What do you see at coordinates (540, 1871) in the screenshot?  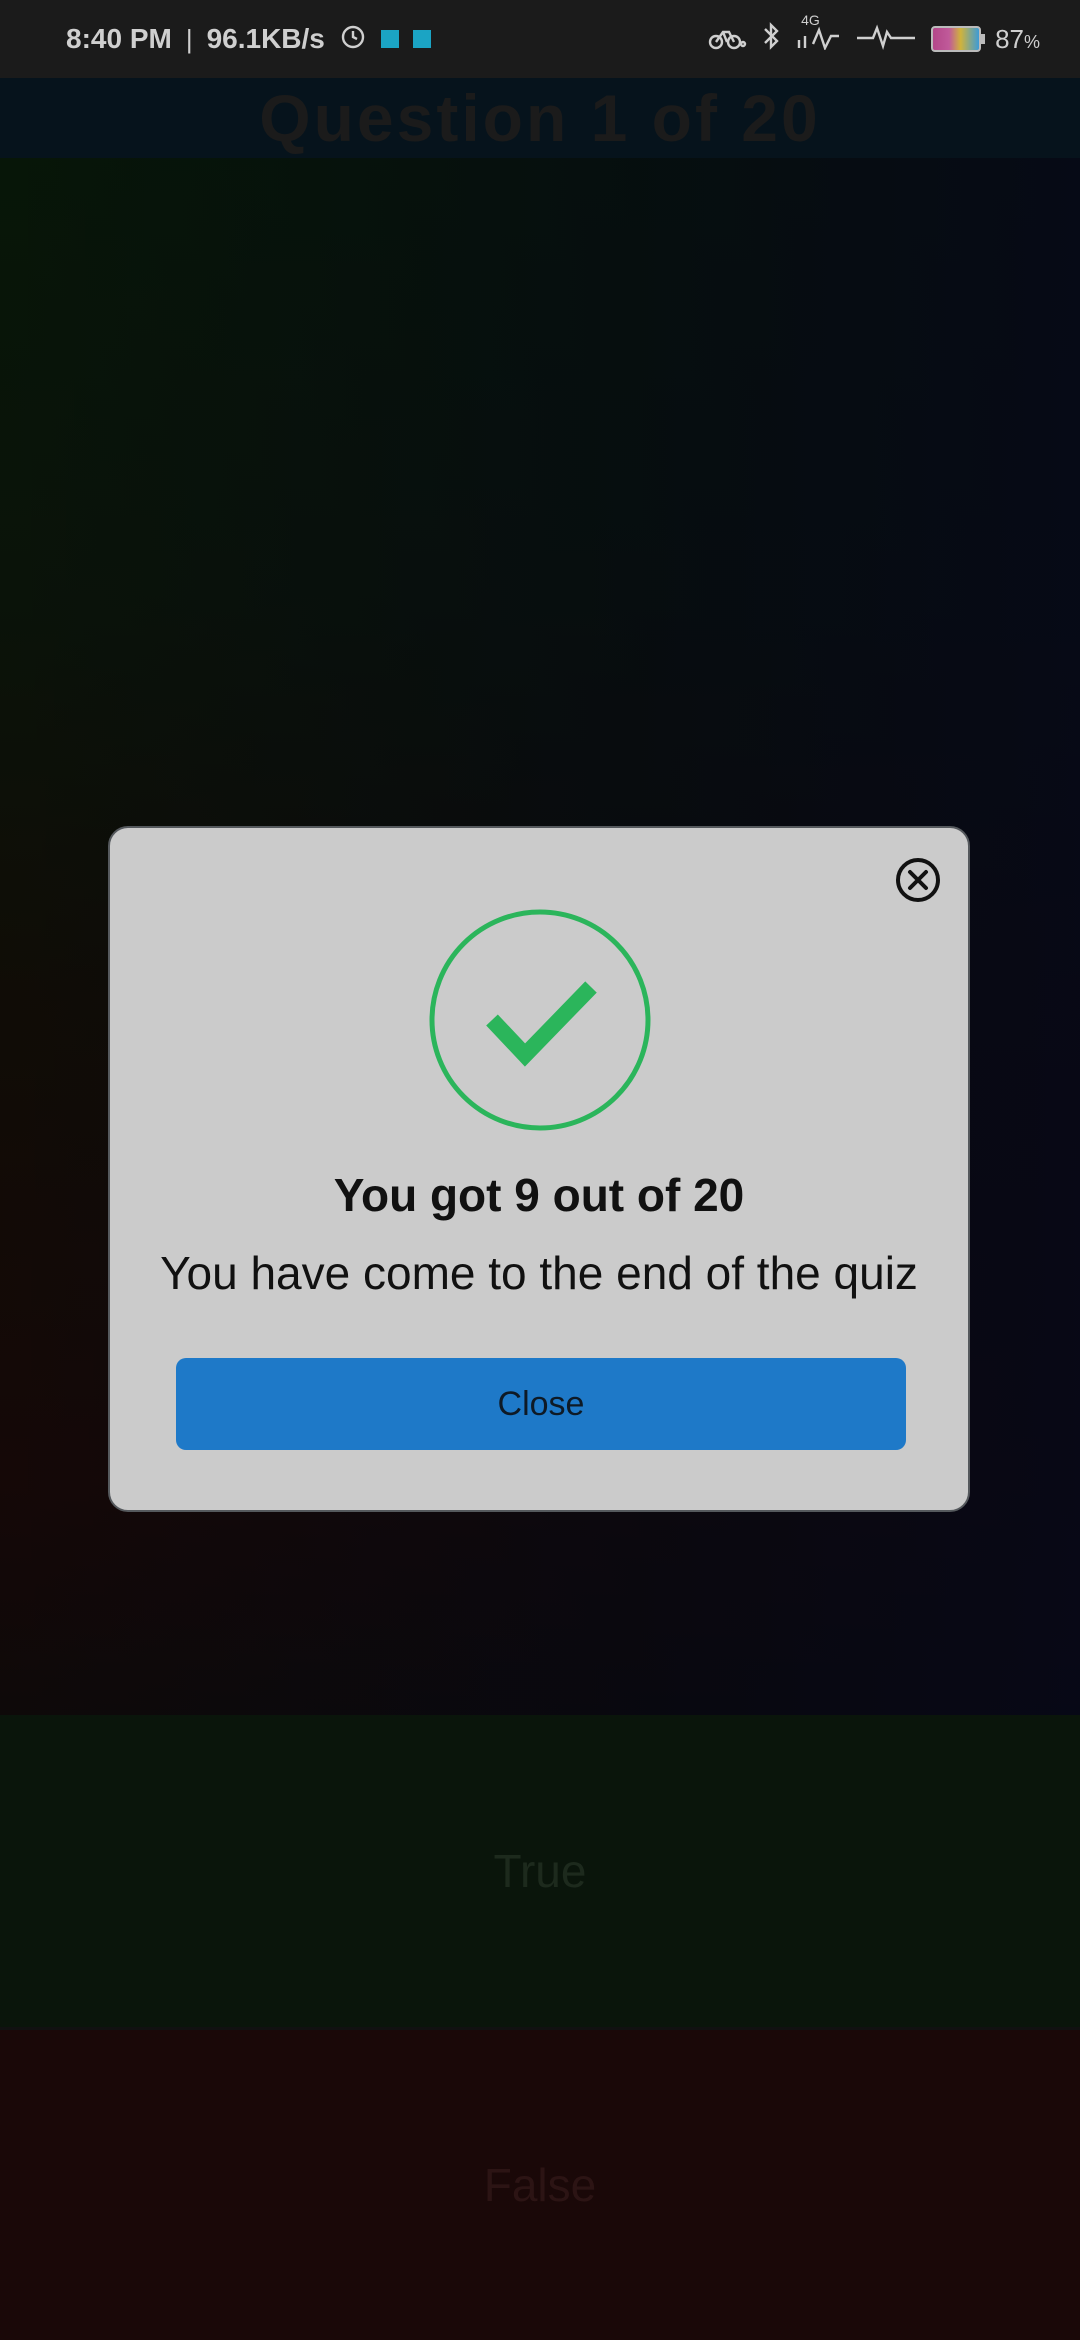 I see `true-button: True` at bounding box center [540, 1871].